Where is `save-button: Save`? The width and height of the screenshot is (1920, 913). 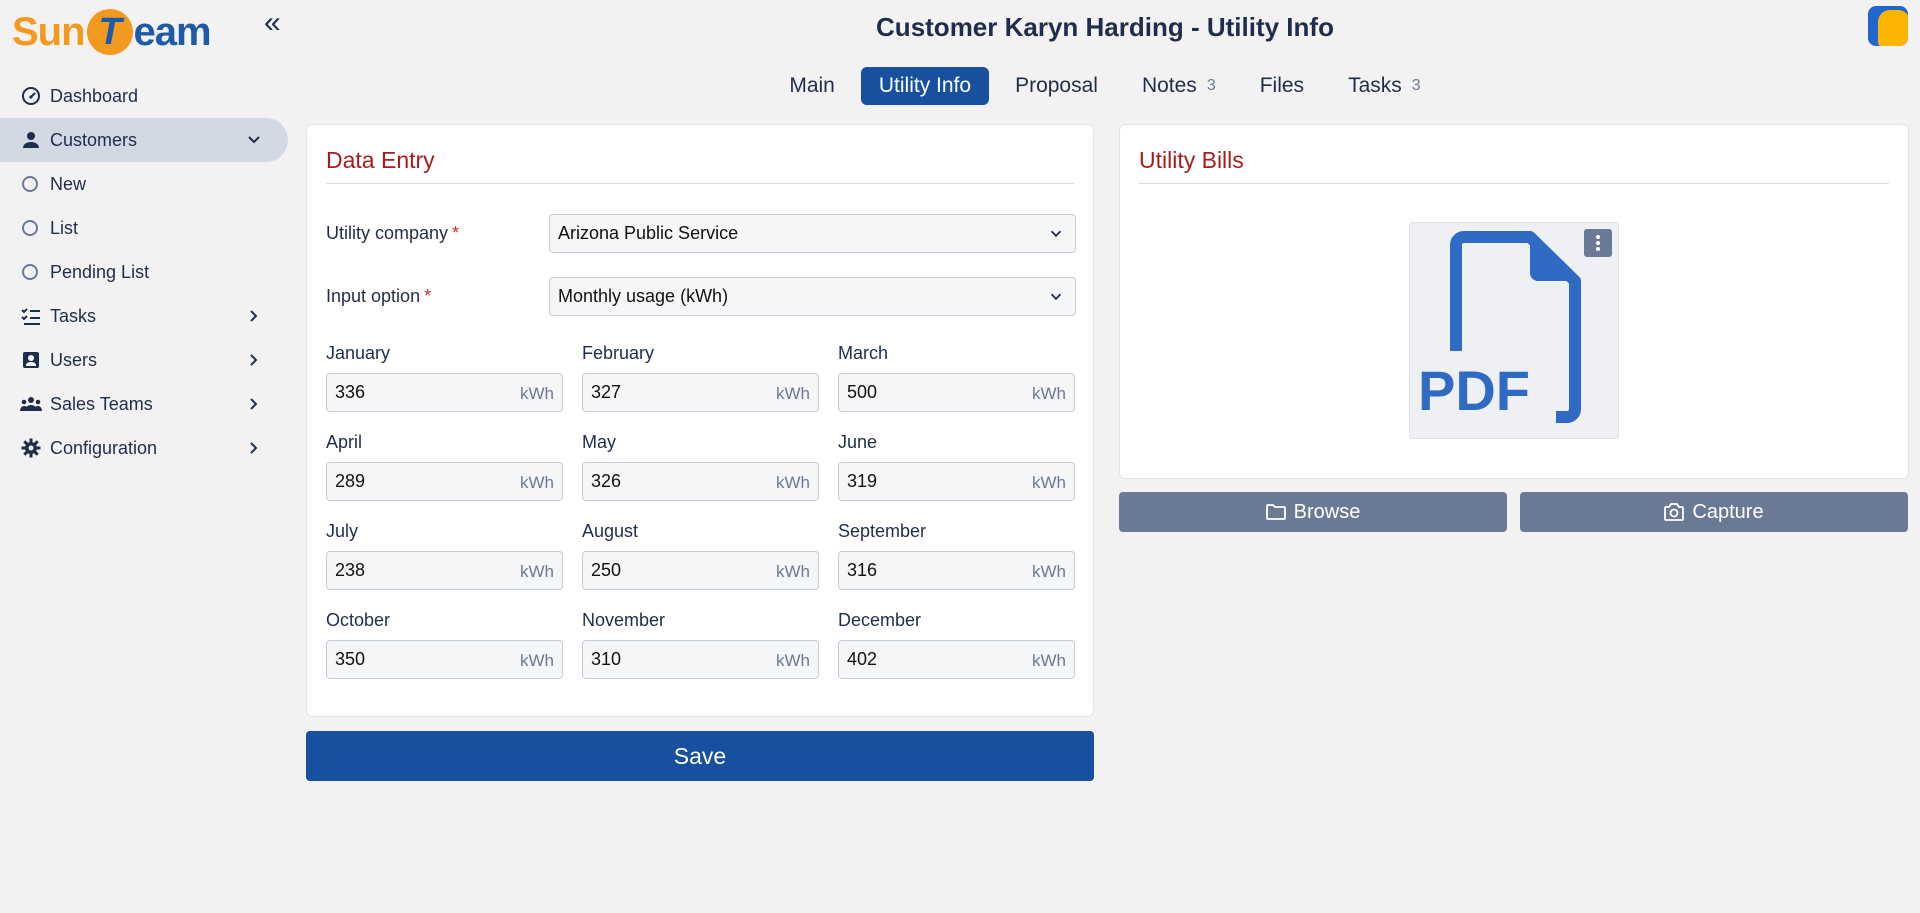 save-button: Save is located at coordinates (700, 756).